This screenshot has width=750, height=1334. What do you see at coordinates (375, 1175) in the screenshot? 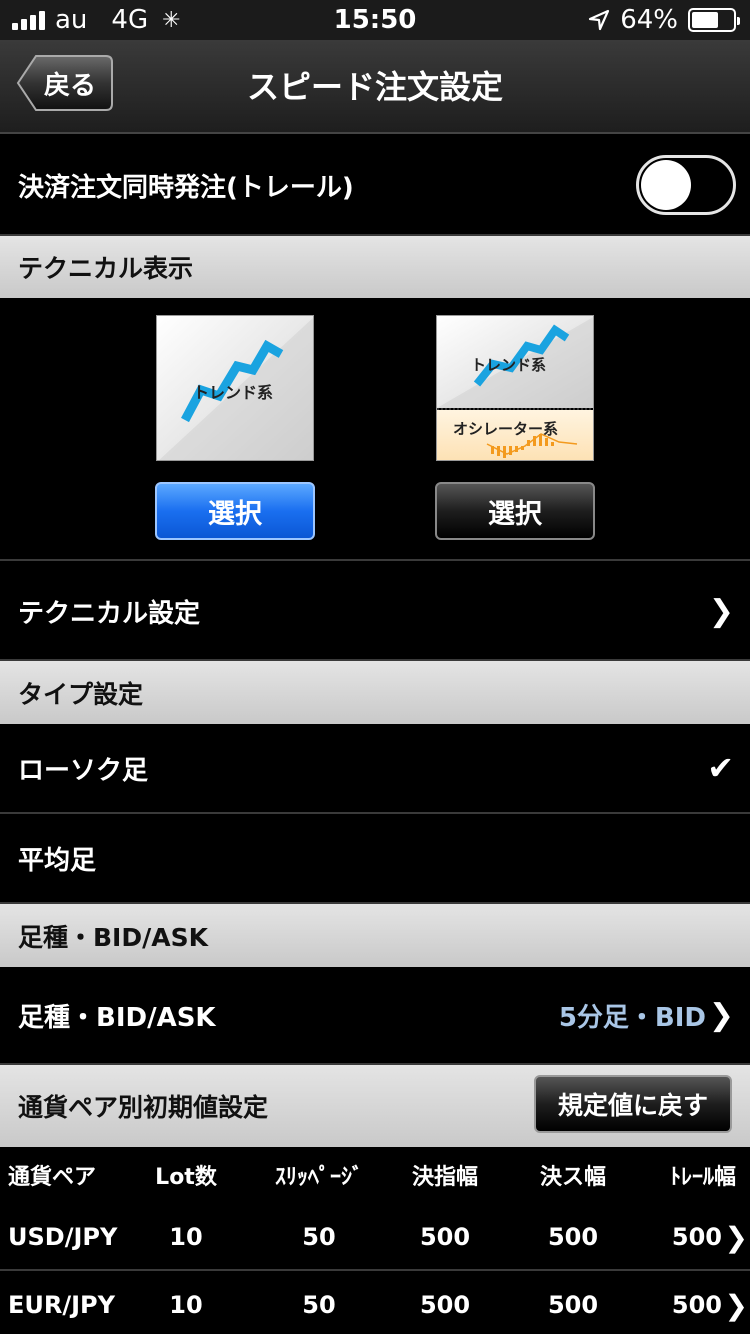
I see `pair-table-header: 通貨ペア Lot数 ｽﾘｯﾍﾟｰｼﾞ 決指幅 決ス幅 ﾄﾚｰﾙ幅` at bounding box center [375, 1175].